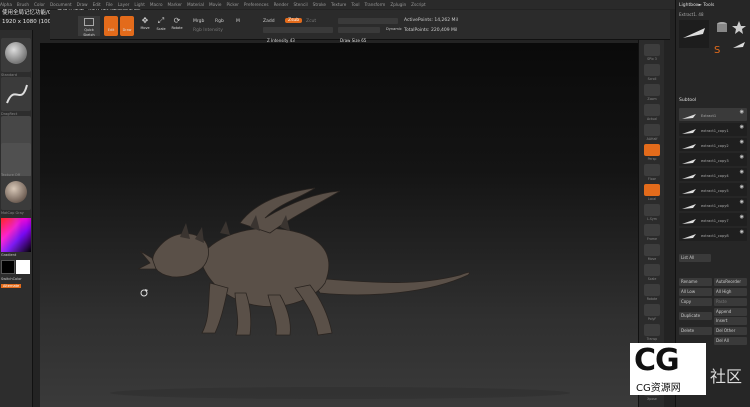  I want to click on subtool-row: ◉ Extract1, so click(713, 114).